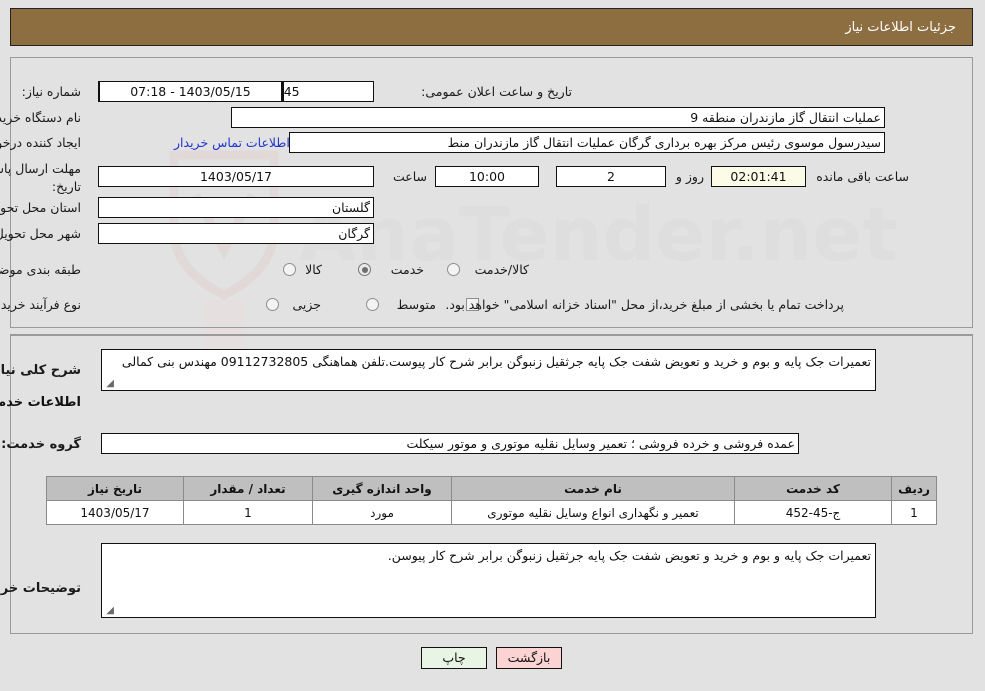 The height and width of the screenshot is (691, 985). What do you see at coordinates (594, 488) in the screenshot?
I see `th-name: نام خدمت` at bounding box center [594, 488].